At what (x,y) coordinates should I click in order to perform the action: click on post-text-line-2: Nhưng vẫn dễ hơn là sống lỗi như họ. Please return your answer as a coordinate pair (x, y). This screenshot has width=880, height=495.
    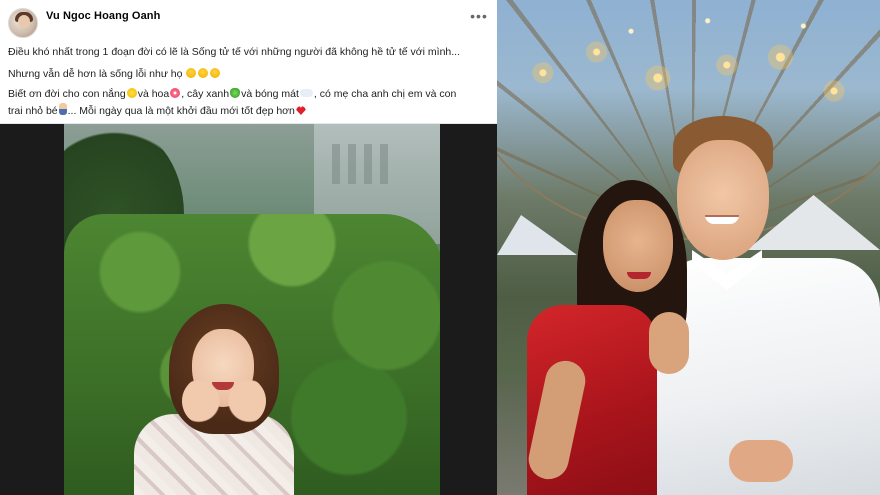
    Looking at the image, I should click on (114, 74).